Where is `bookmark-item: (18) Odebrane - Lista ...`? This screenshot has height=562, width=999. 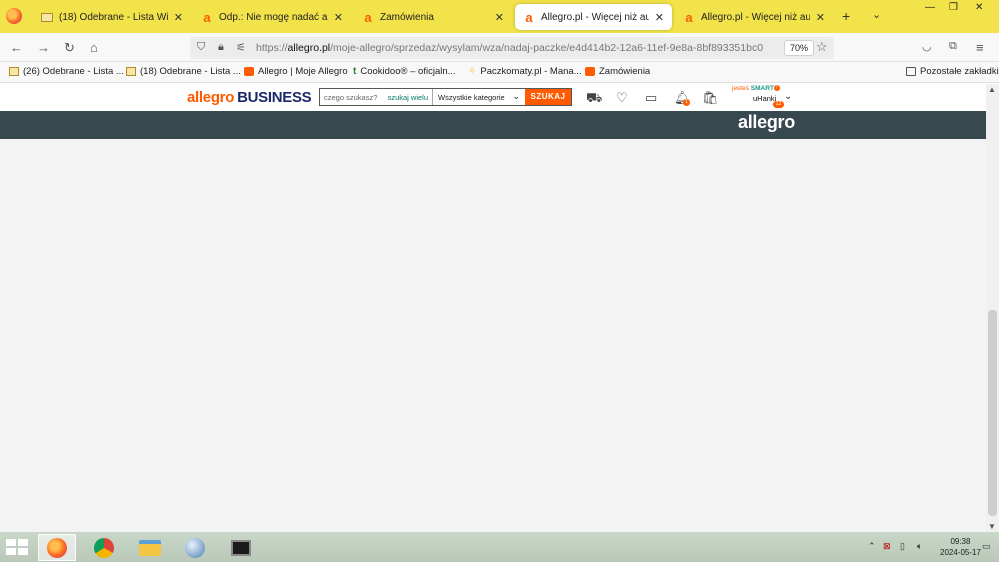 bookmark-item: (18) Odebrane - Lista ... is located at coordinates (183, 71).